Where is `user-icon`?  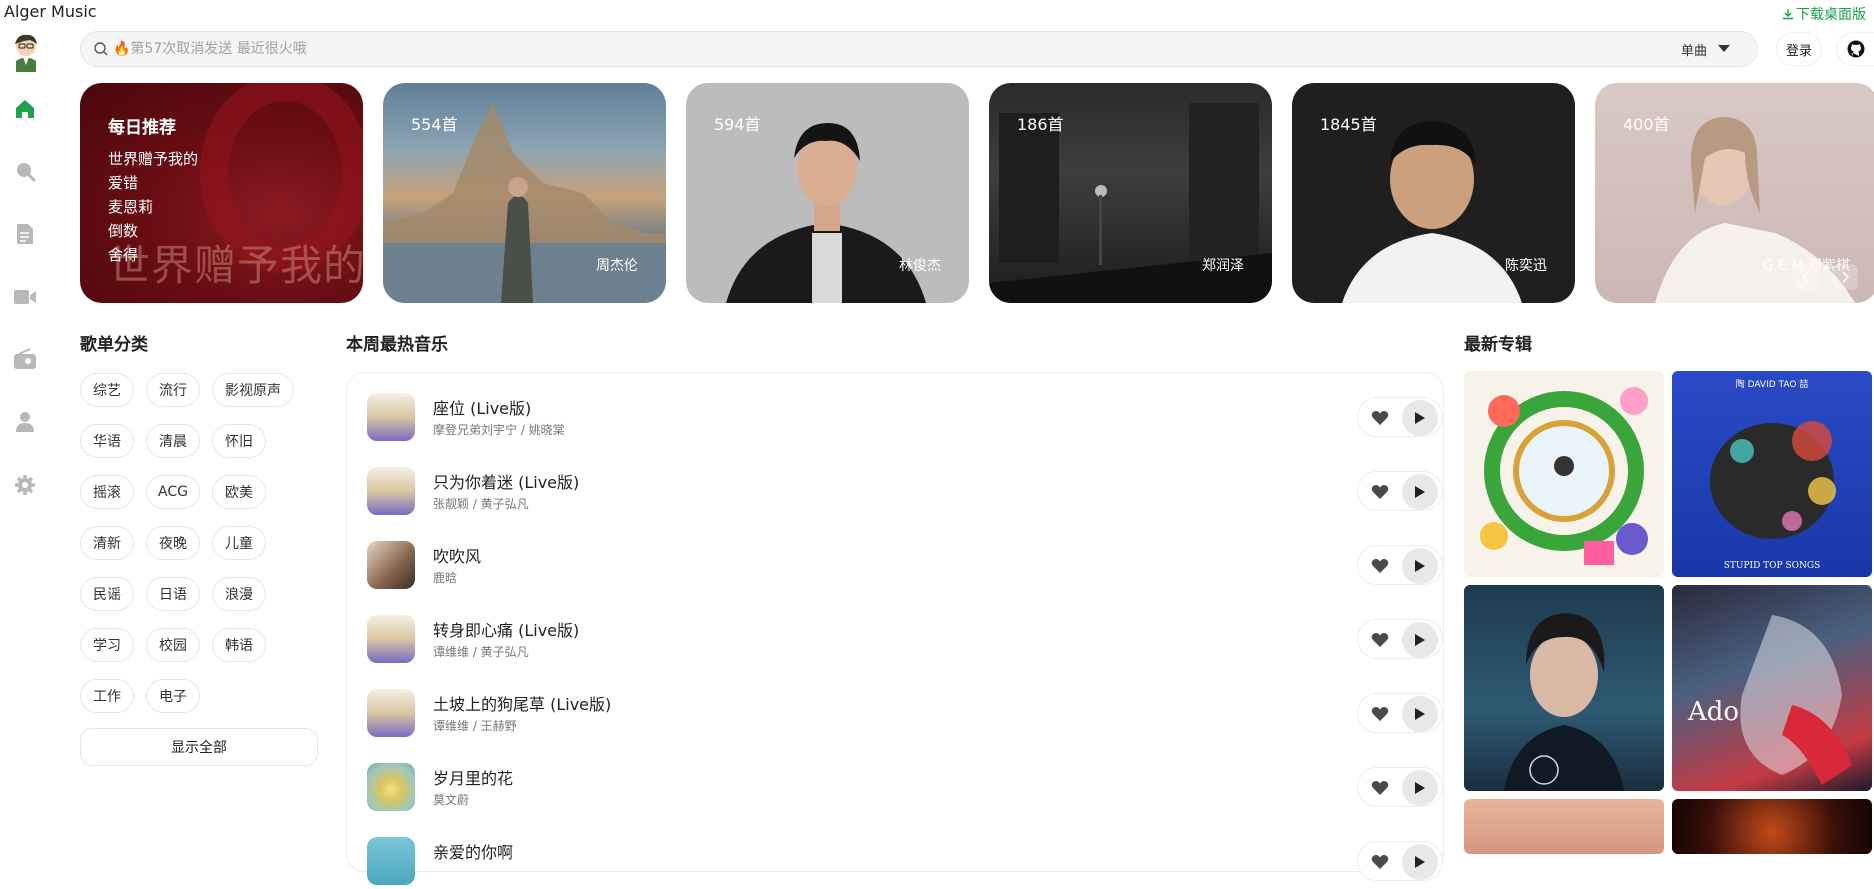
user-icon is located at coordinates (25, 422).